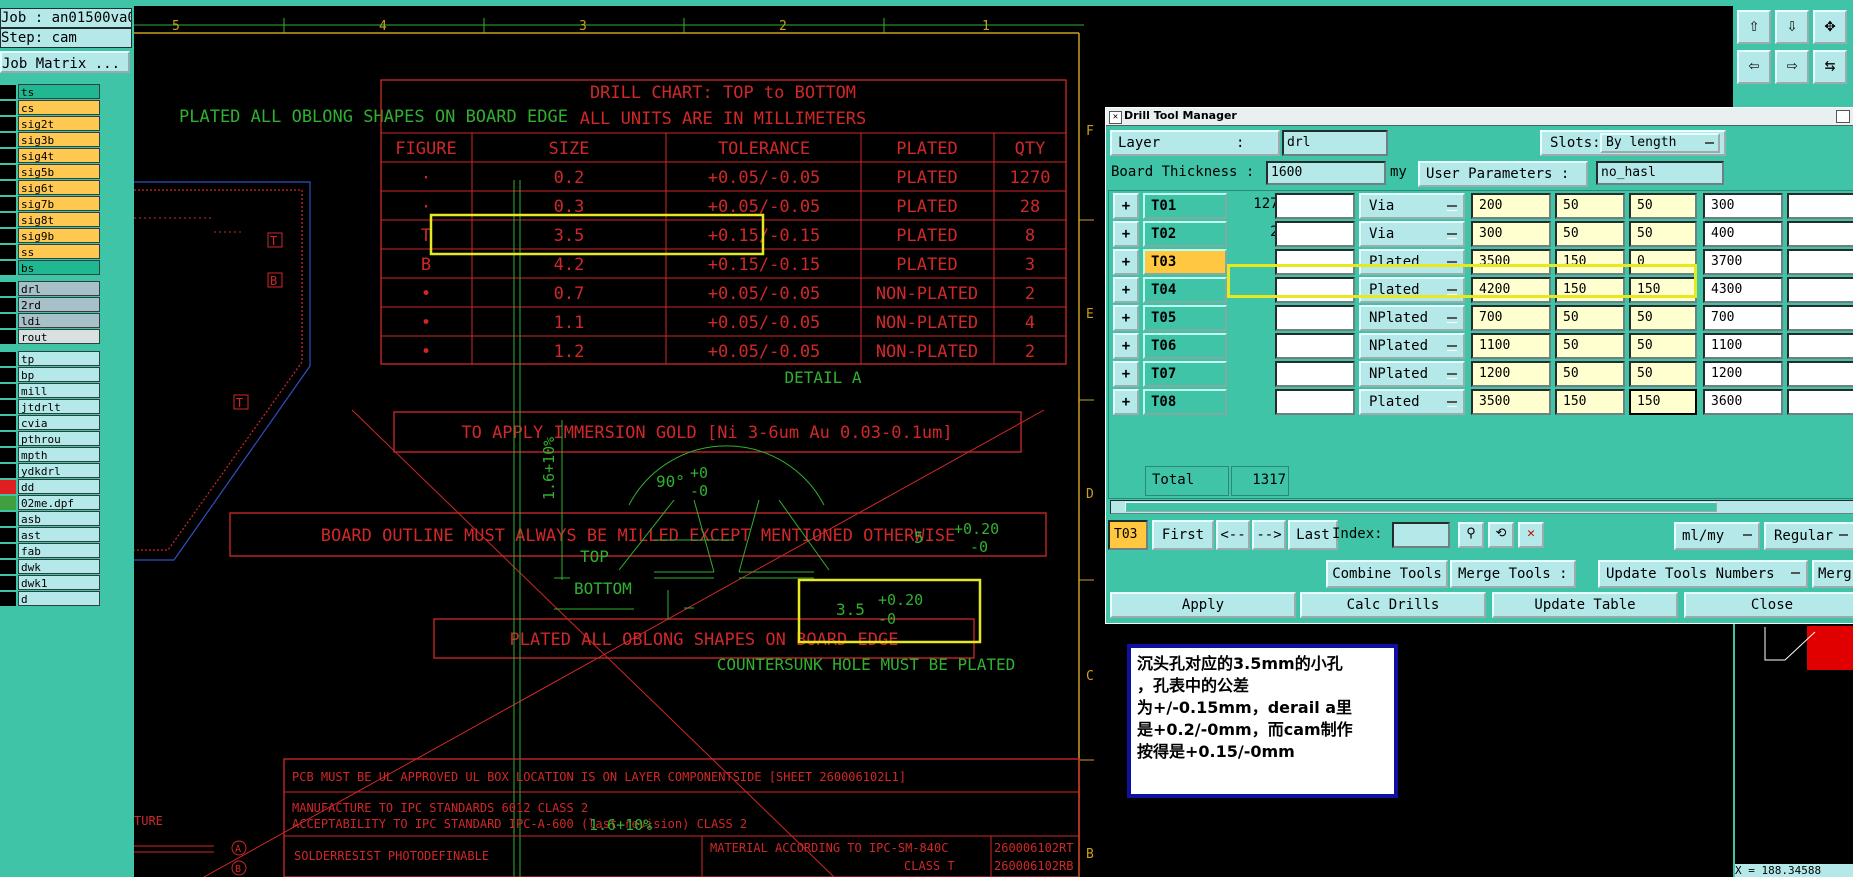 This screenshot has width=1853, height=877. What do you see at coordinates (52, 220) in the screenshot?
I see `layer-row: sig8t` at bounding box center [52, 220].